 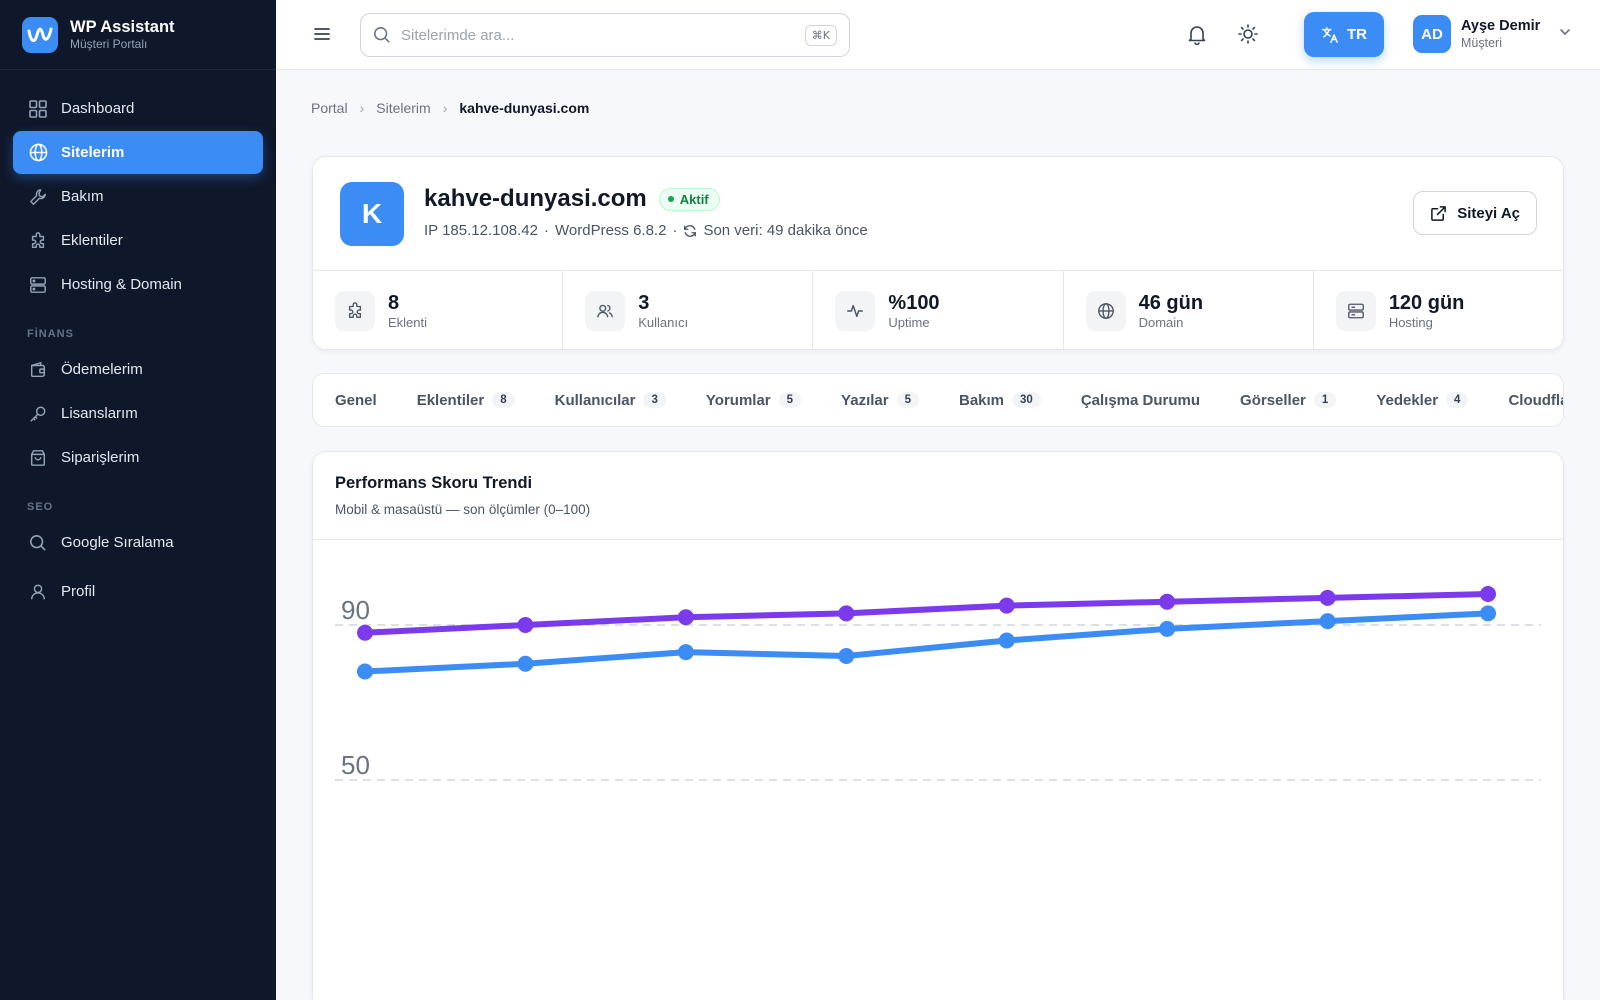 What do you see at coordinates (121, 284) in the screenshot?
I see `sidebar-item-label: Hosting & Domain` at bounding box center [121, 284].